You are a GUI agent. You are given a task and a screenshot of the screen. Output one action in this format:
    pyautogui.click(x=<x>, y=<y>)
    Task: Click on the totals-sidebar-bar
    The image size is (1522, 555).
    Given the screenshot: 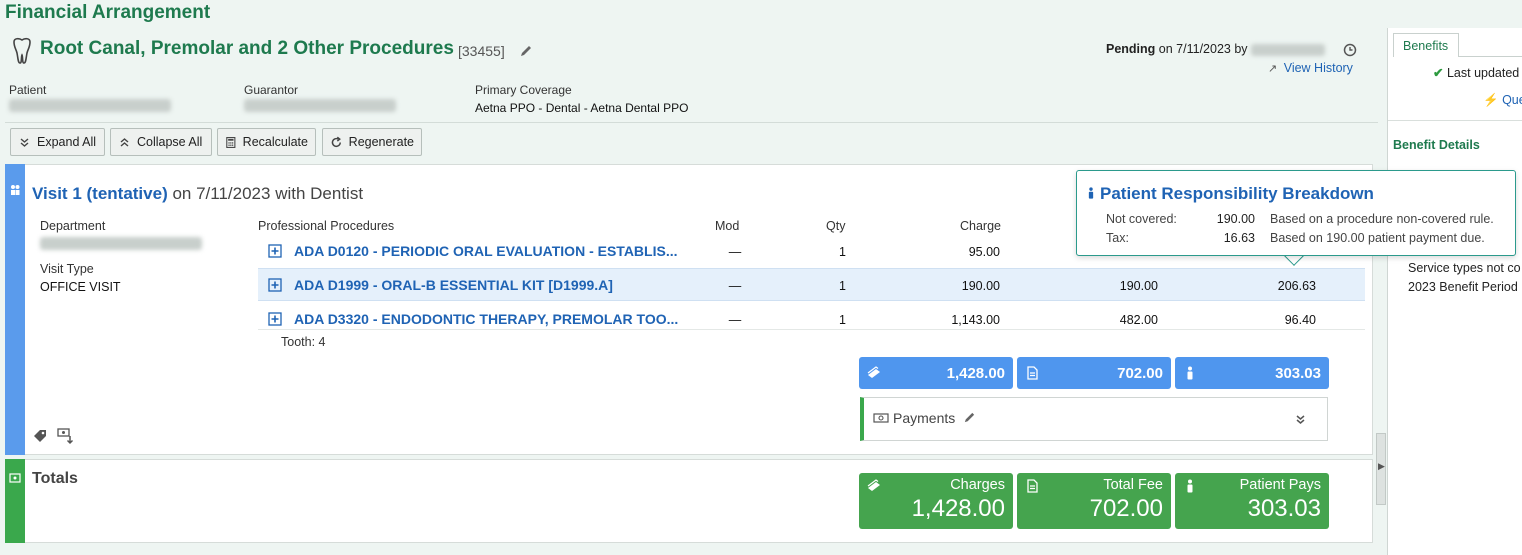 What is the action you would take?
    pyautogui.click(x=15, y=501)
    